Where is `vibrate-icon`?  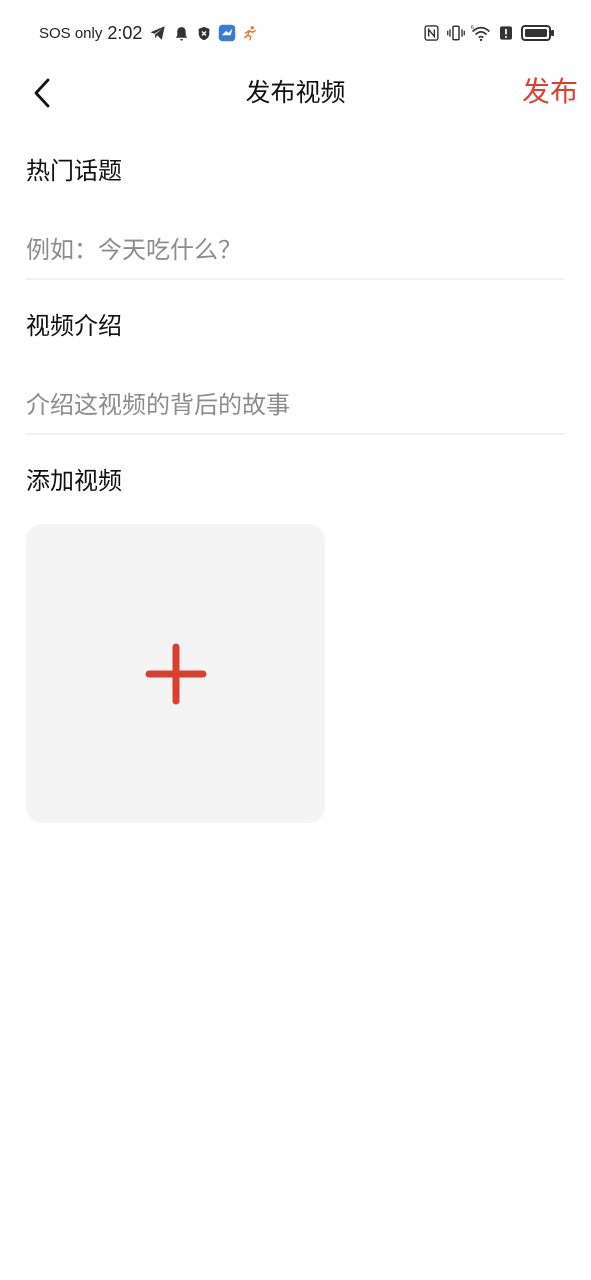
vibrate-icon is located at coordinates (456, 33).